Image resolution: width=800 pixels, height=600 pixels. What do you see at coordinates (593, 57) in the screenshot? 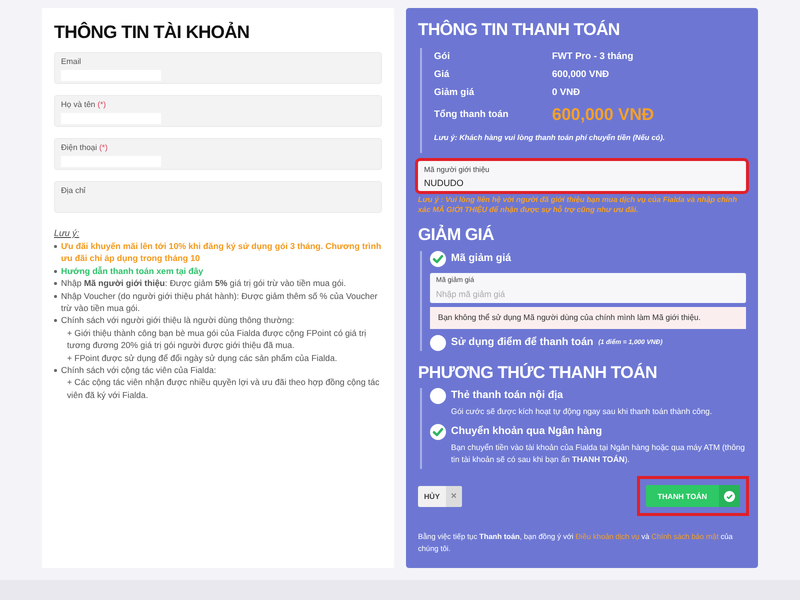
I see `row-value: FWT Pro - 3 tháng` at bounding box center [593, 57].